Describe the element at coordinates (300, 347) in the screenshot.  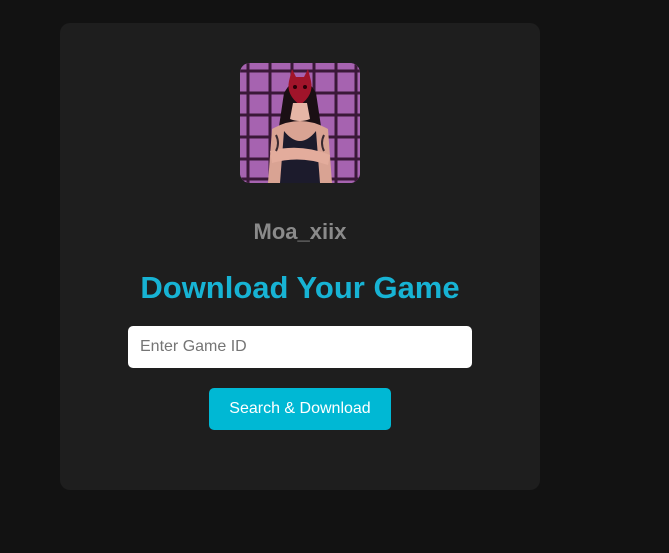
I see `game-id-input` at that location.